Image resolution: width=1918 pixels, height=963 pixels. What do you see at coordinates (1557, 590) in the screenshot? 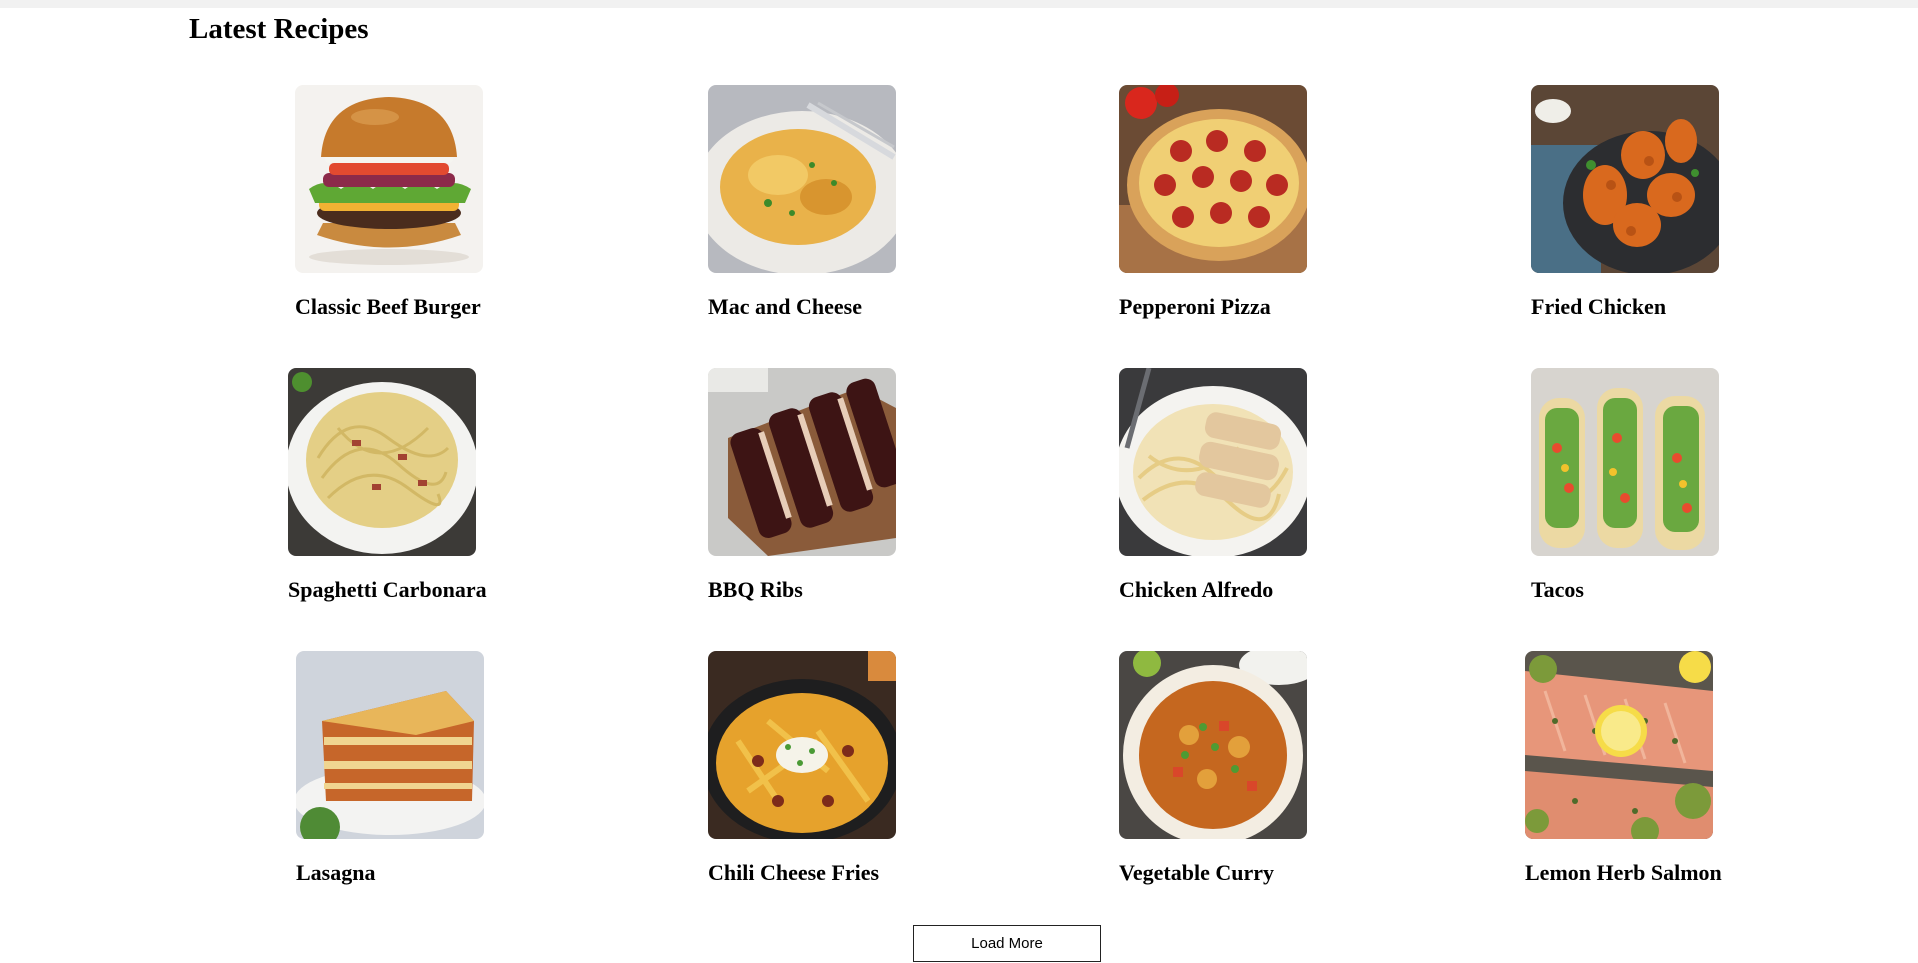
I see `recipe-title: Tacos` at bounding box center [1557, 590].